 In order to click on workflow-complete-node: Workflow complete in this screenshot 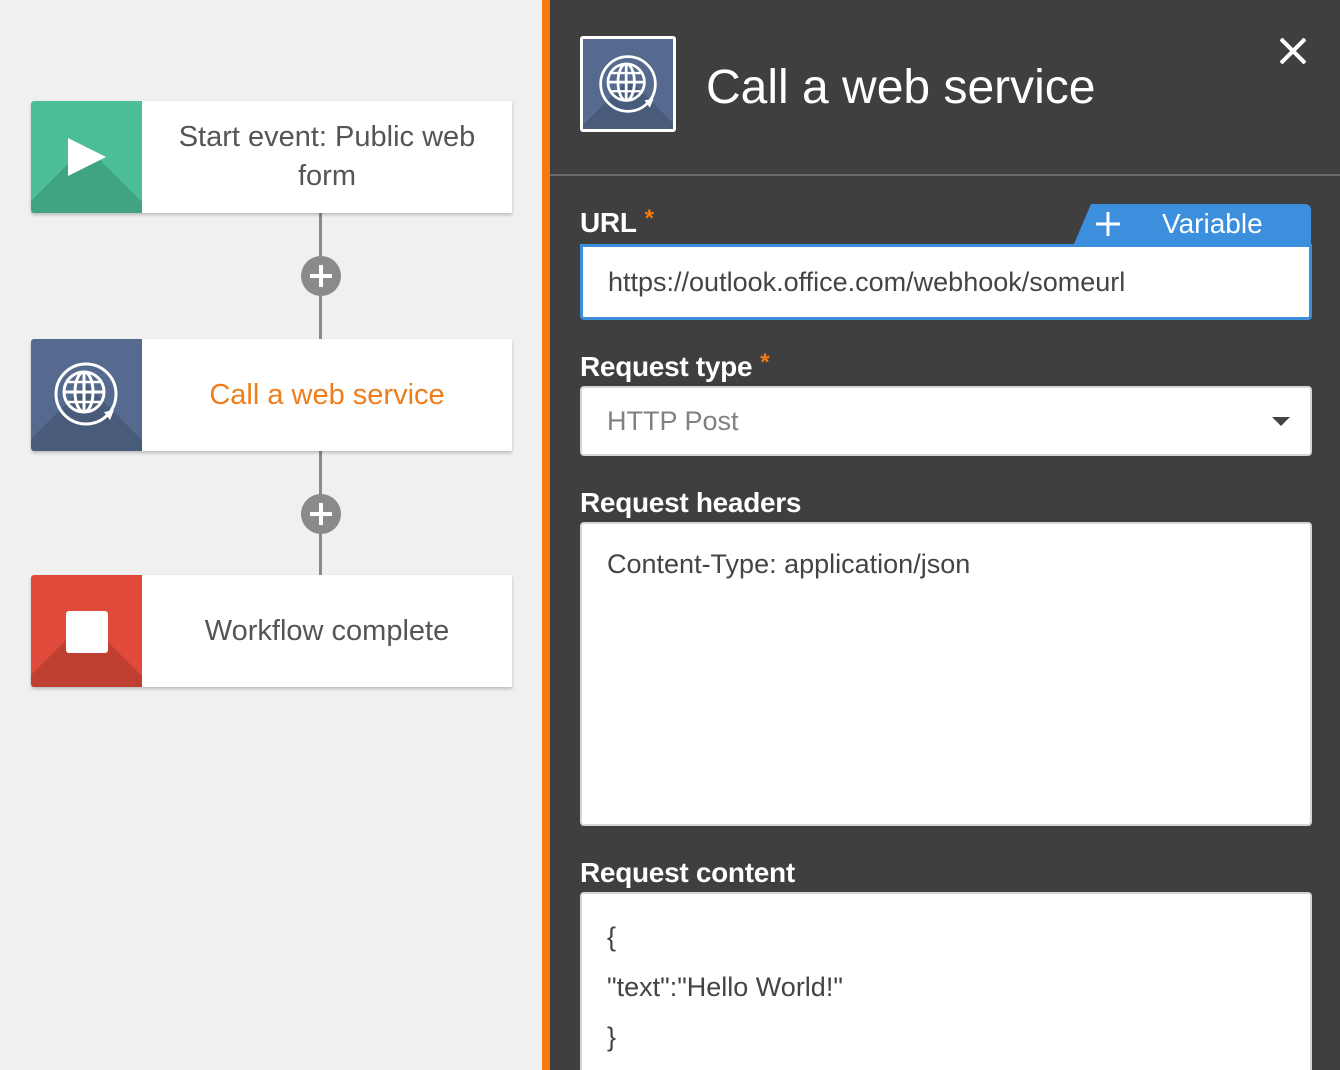, I will do `click(271, 631)`.